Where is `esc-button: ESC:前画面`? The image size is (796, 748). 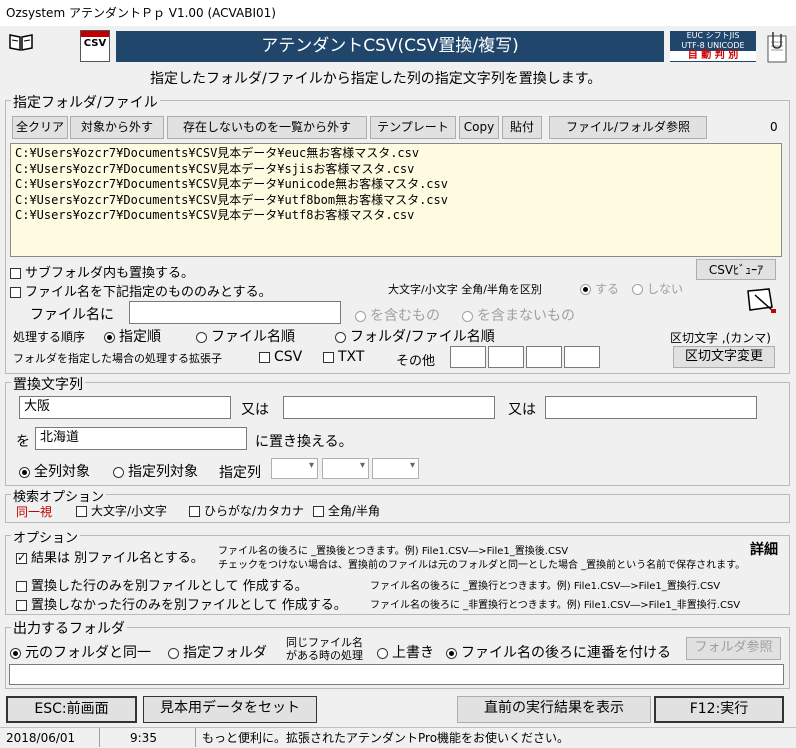 esc-button: ESC:前画面 is located at coordinates (71, 709).